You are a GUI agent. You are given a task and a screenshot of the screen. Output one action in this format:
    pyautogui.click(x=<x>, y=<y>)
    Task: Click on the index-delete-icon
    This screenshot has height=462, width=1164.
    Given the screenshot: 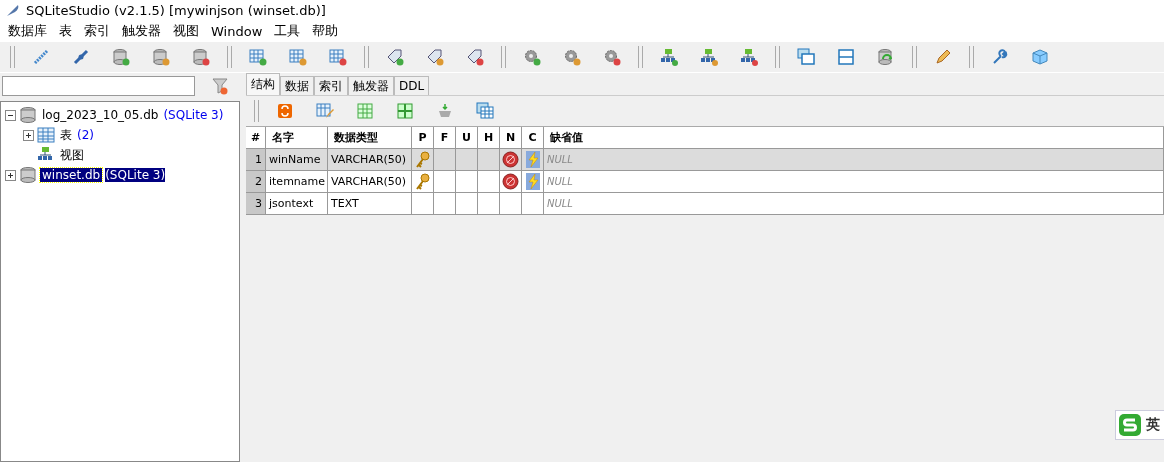 What is the action you would take?
    pyautogui.click(x=475, y=57)
    